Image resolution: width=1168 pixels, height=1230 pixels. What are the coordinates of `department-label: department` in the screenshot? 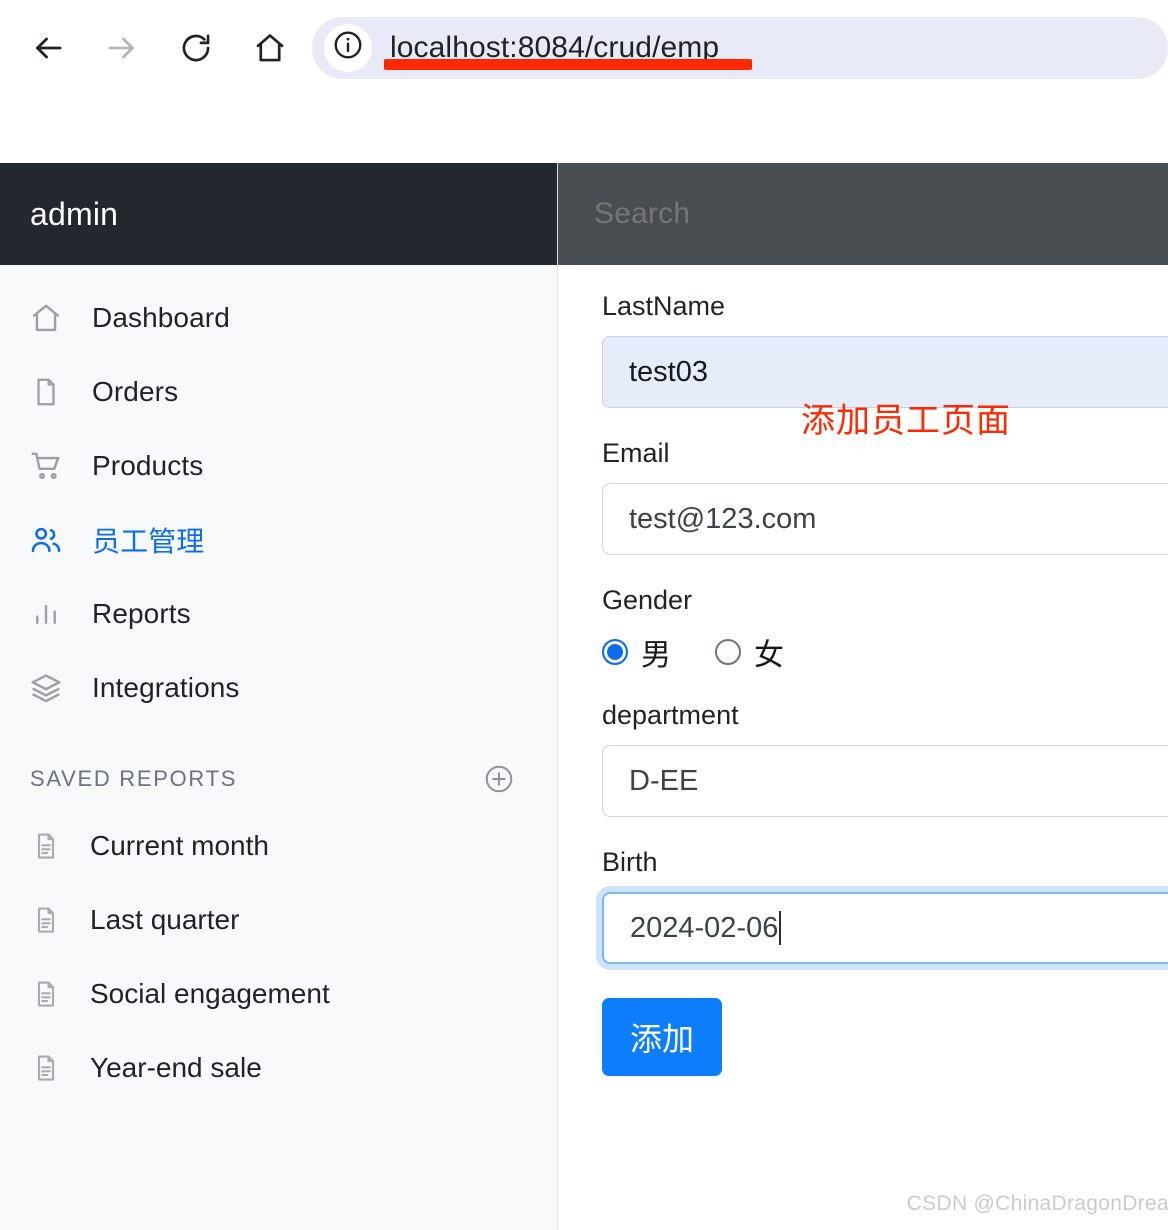 It's located at (670, 715).